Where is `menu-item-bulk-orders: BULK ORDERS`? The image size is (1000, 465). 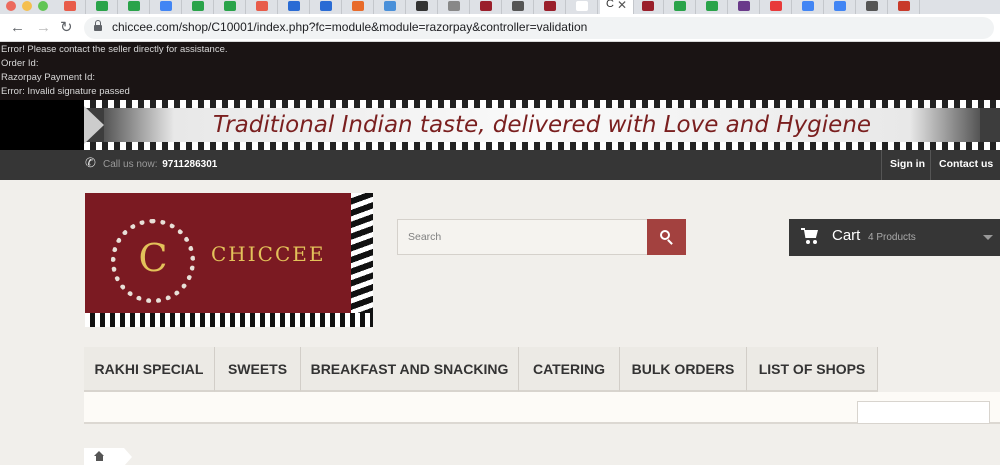 menu-item-bulk-orders: BULK ORDERS is located at coordinates (683, 369).